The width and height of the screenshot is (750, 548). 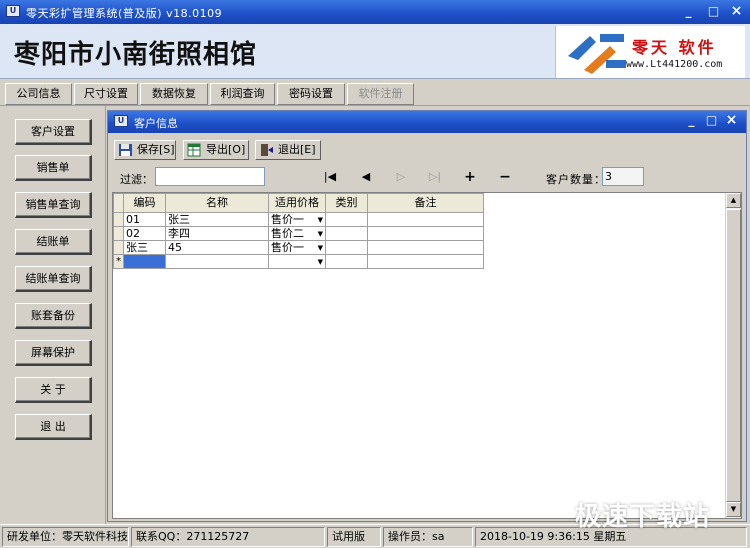 What do you see at coordinates (428, 537) in the screenshot?
I see `status-operator: 操作员：sa` at bounding box center [428, 537].